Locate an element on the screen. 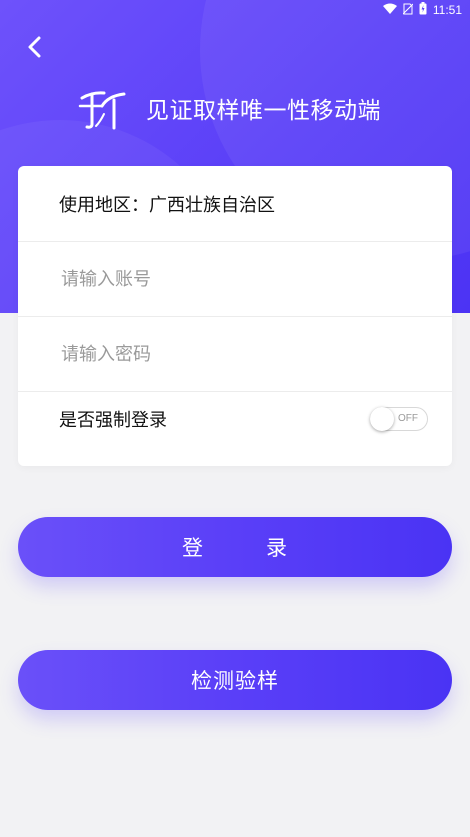 This screenshot has width=470, height=837. force-login-row: 是否强制登录 OFF is located at coordinates (235, 418).